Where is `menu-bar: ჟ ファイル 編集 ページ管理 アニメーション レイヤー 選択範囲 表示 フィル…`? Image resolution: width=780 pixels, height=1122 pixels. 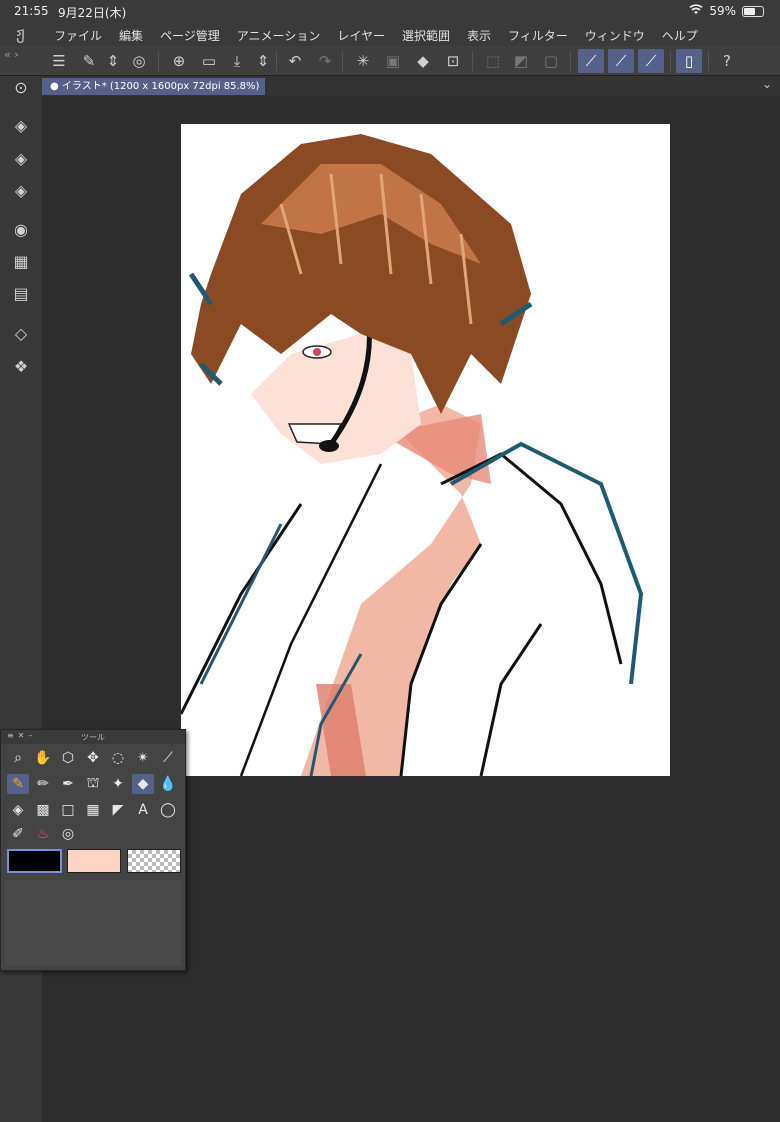
menu-bar: ჟ ファイル 編集 ページ管理 アニメーション レイヤー 選択範囲 表示 フィル… is located at coordinates (390, 34).